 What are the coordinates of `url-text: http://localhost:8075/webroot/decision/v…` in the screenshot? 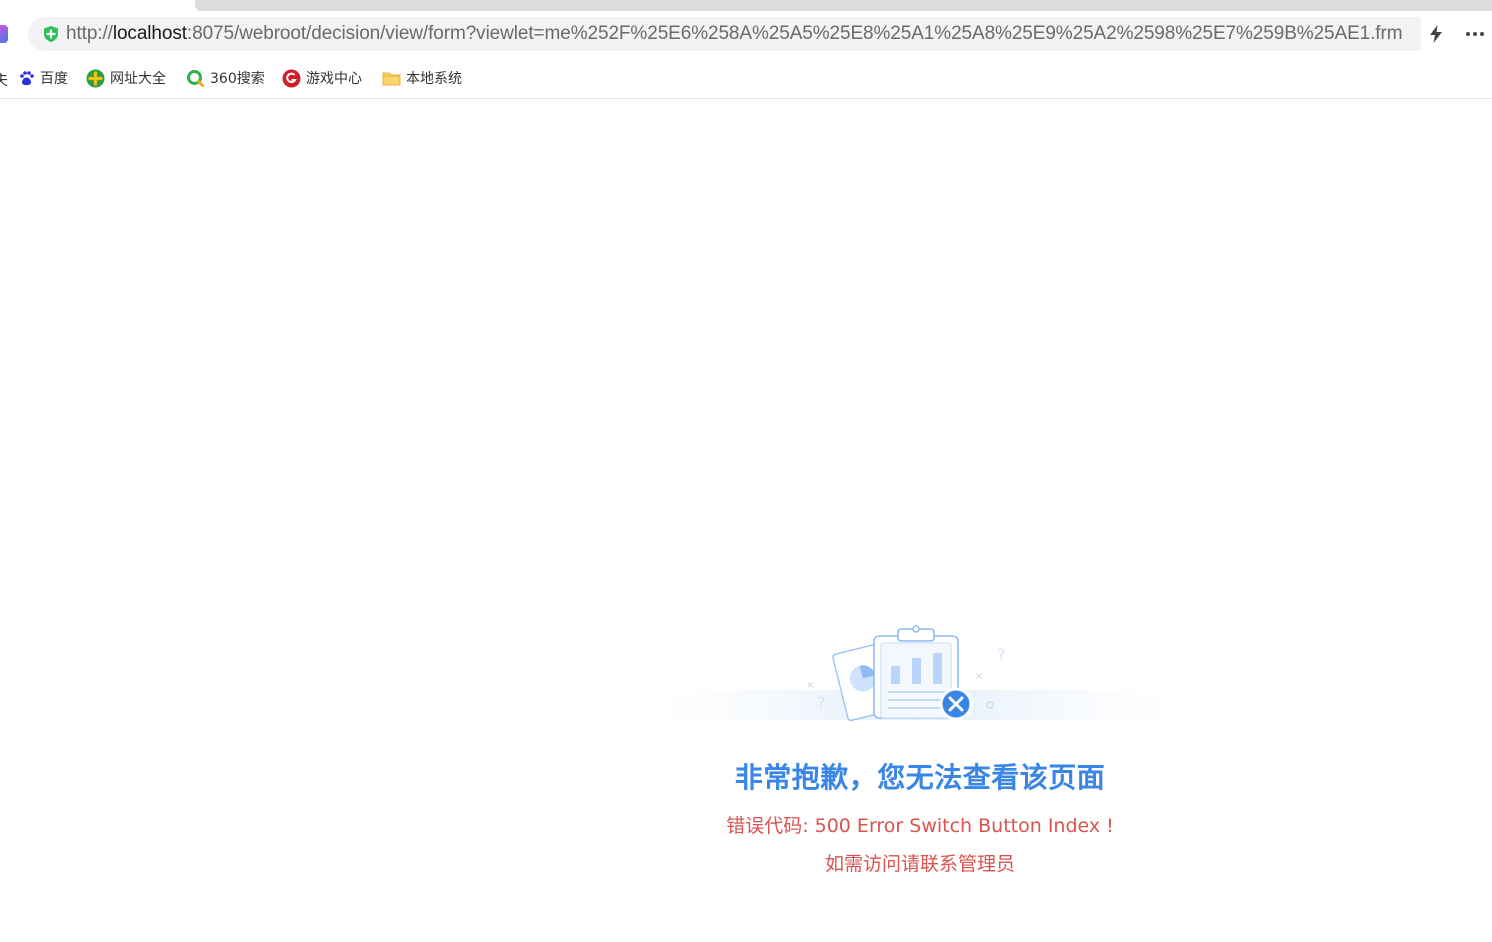 It's located at (734, 34).